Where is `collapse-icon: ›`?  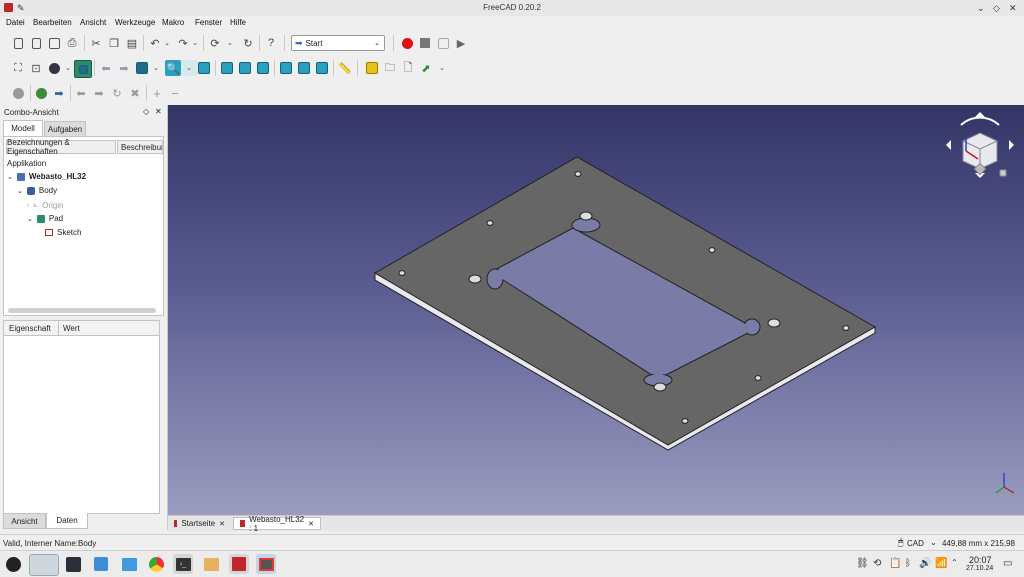
collapse-icon: › is located at coordinates (28, 205).